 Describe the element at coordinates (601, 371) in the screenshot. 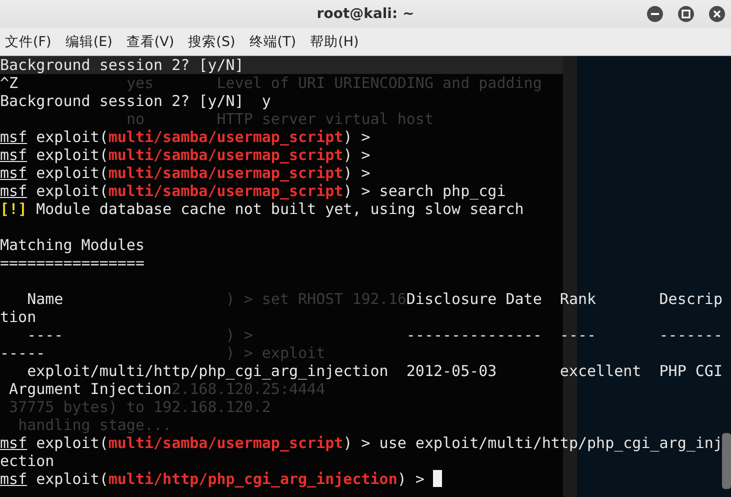

I see `terminal-text: excellent` at that location.